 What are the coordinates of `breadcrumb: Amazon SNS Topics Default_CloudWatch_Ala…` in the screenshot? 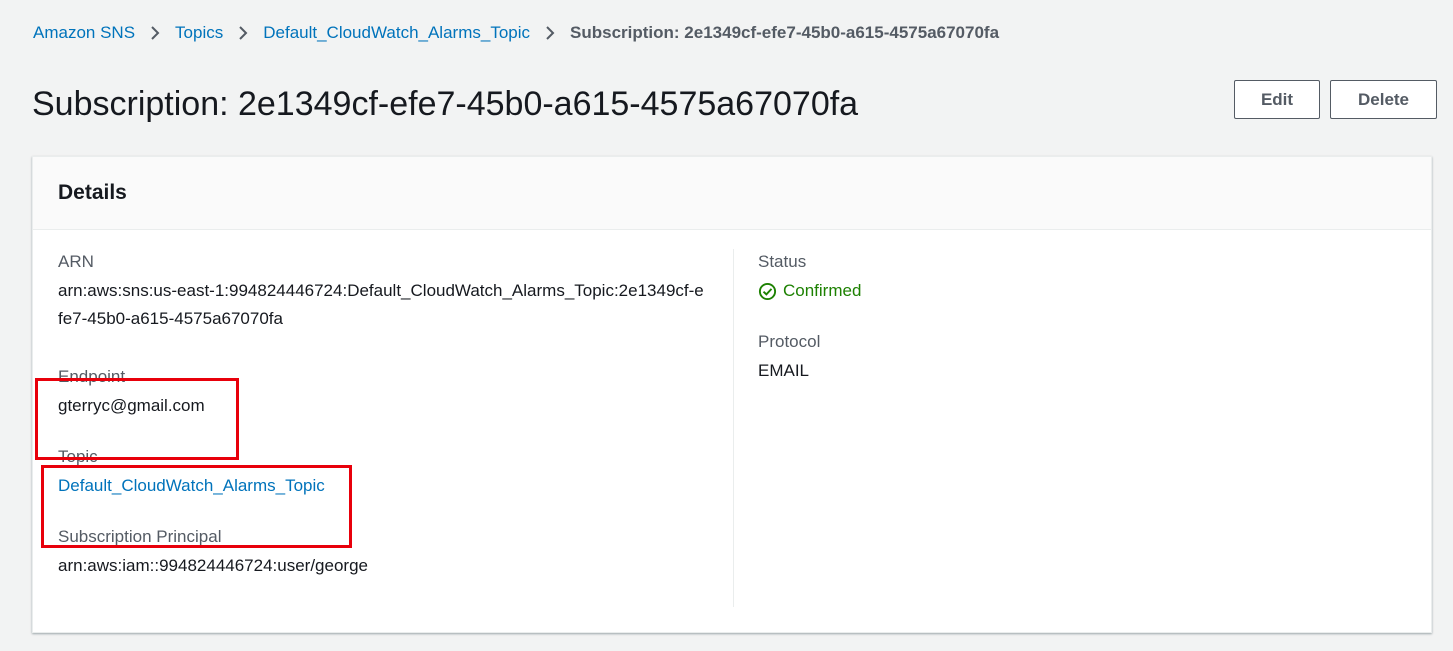 It's located at (516, 33).